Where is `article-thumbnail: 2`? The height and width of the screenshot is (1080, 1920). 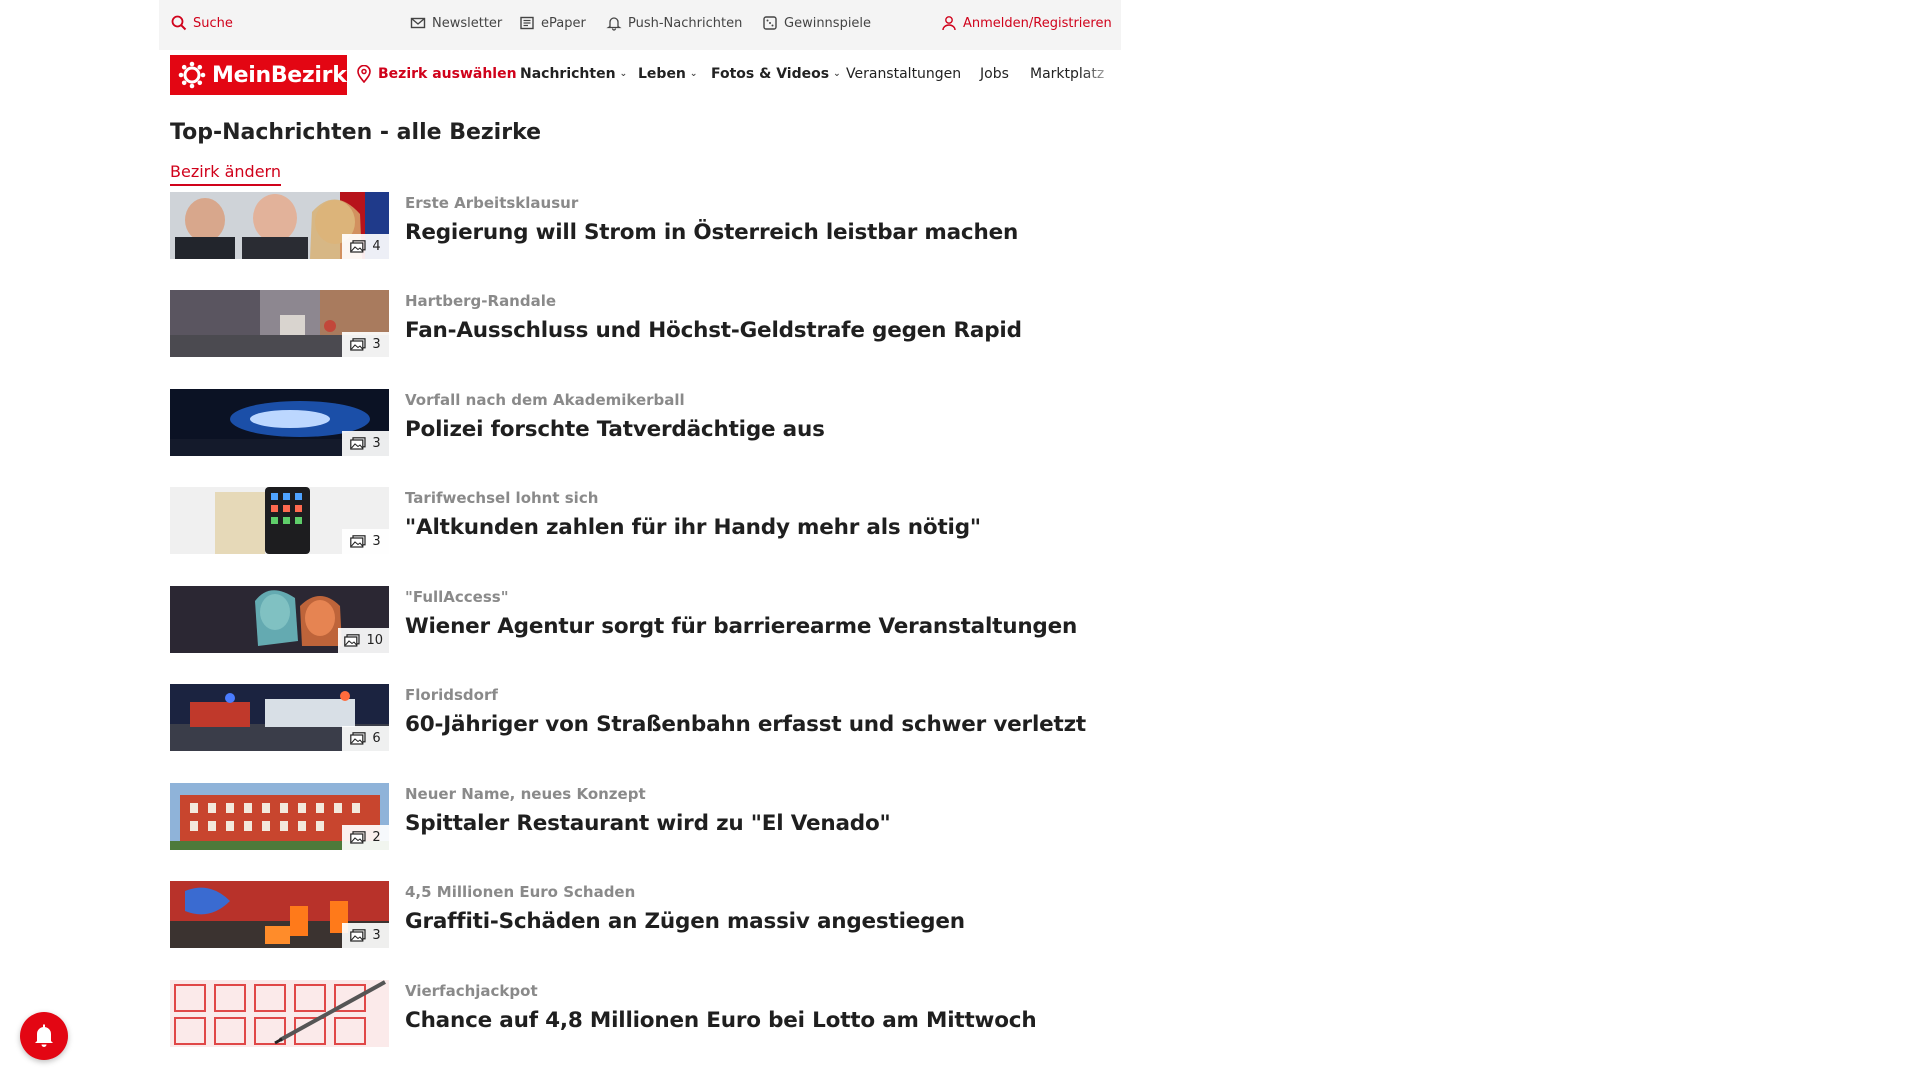 article-thumbnail: 2 is located at coordinates (279, 816).